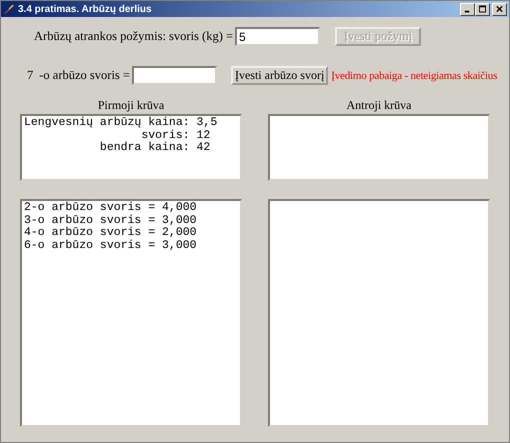  I want to click on feather-icon, so click(9, 9).